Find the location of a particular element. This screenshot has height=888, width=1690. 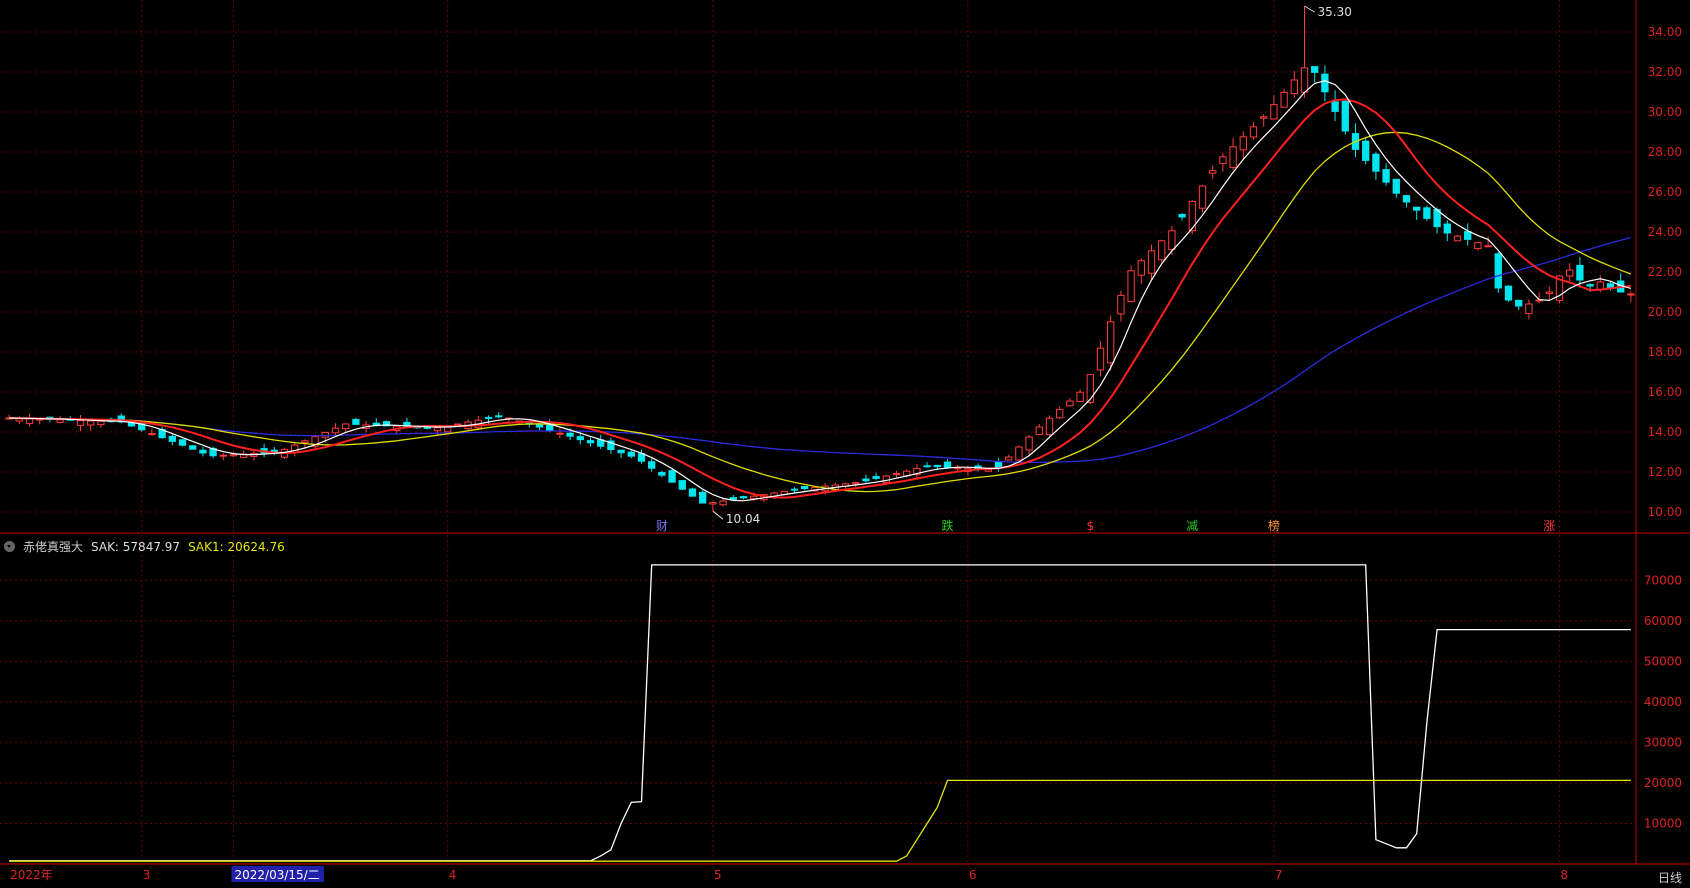

price-tick-label: 24.00 is located at coordinates (1665, 232).